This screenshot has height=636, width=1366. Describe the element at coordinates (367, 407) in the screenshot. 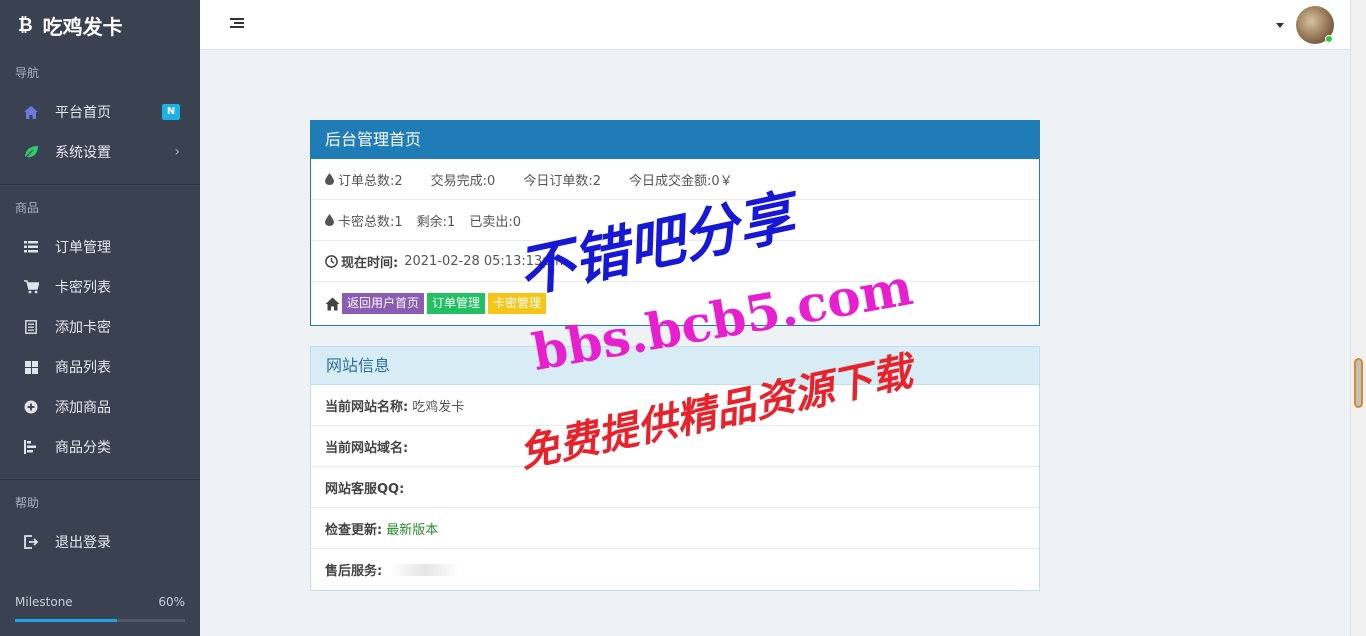

I see `info-label: 当前网站名称:` at that location.